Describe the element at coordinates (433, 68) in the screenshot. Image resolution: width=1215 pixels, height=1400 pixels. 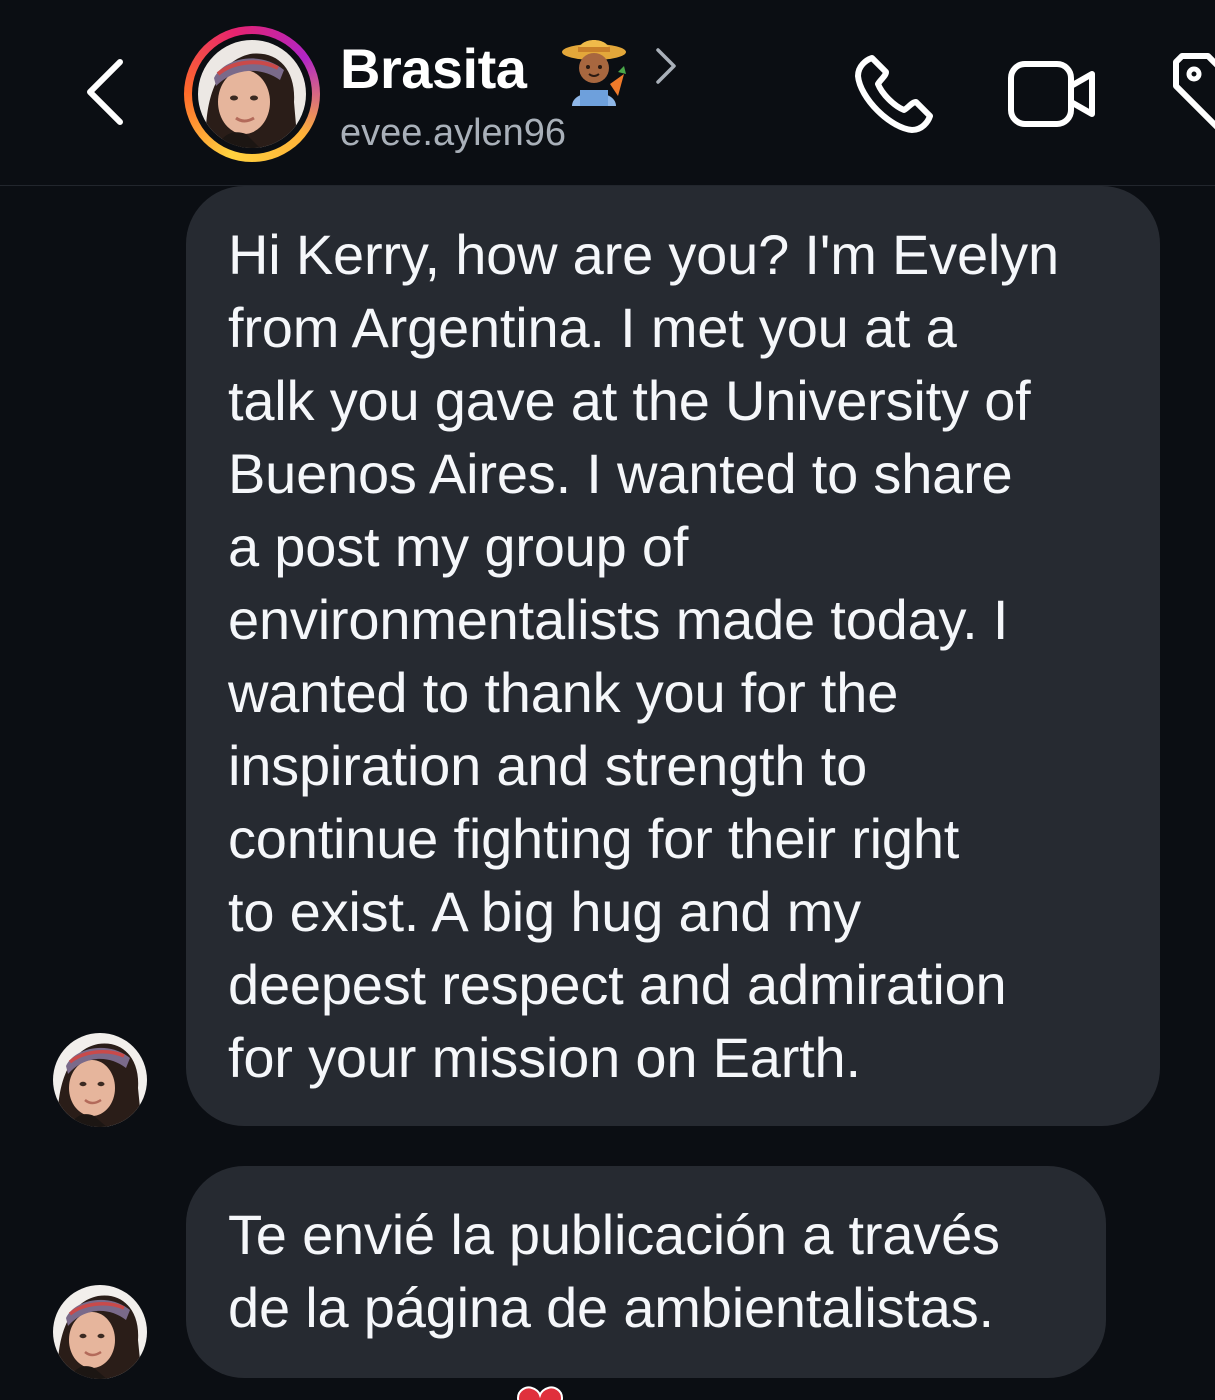
I see `contact-name: Brasita` at that location.